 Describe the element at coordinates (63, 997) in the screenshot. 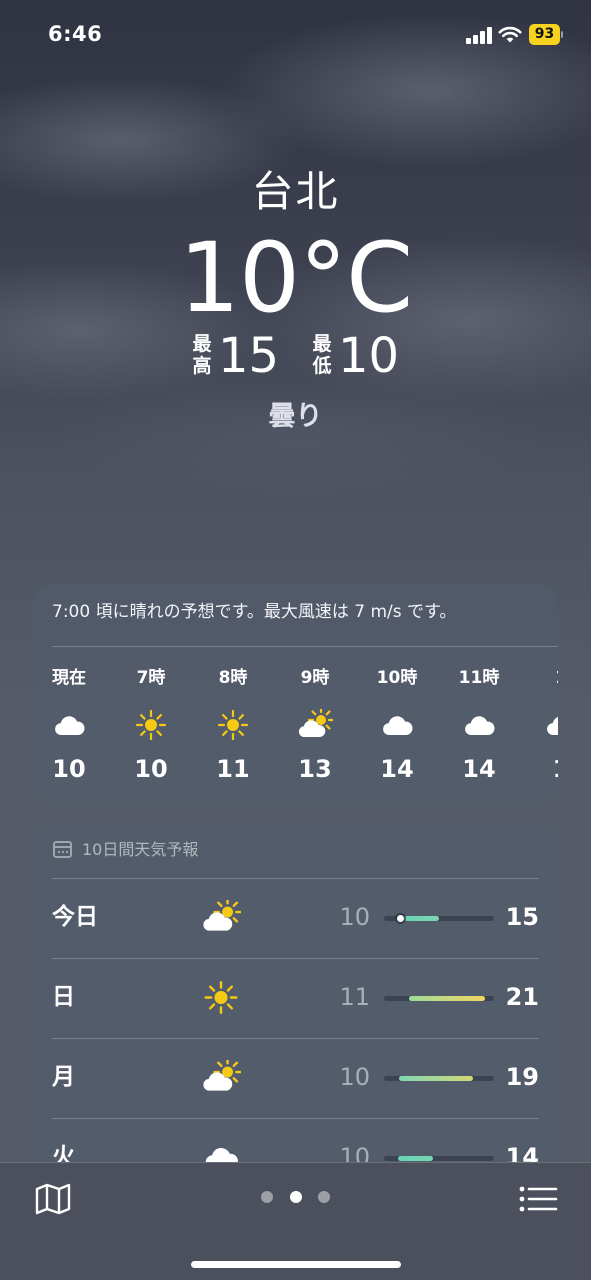

I see `day-name: 日` at that location.